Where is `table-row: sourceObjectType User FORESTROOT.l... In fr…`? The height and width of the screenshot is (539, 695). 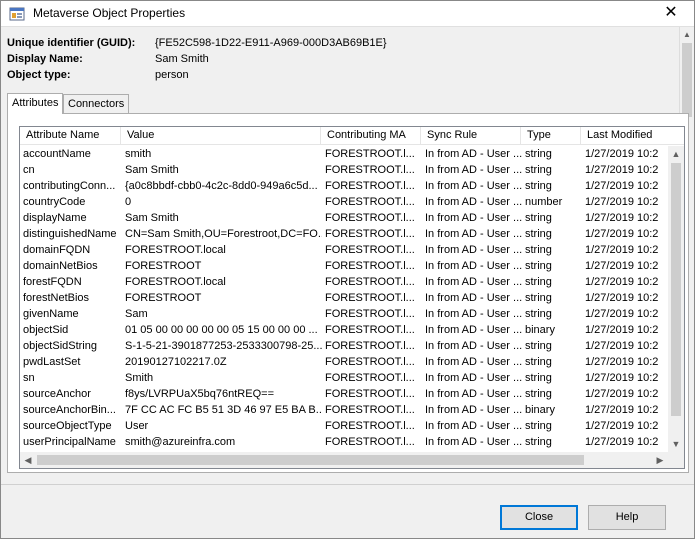
table-row: sourceObjectType User FORESTROOT.l... In fr… is located at coordinates (344, 426).